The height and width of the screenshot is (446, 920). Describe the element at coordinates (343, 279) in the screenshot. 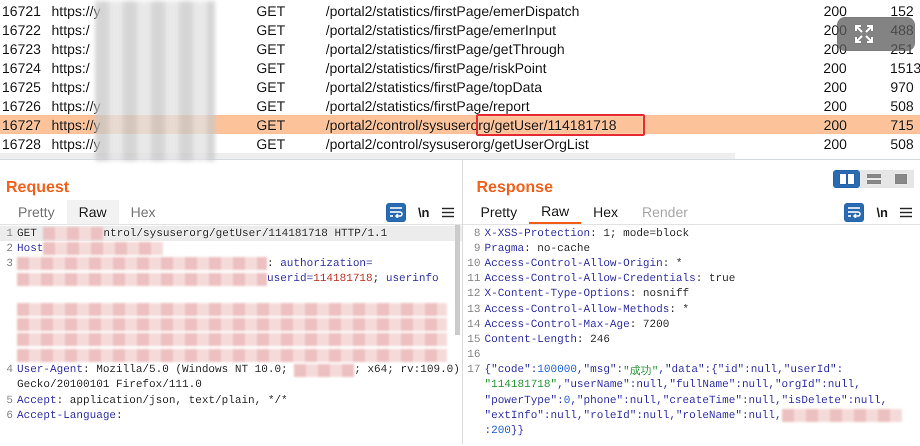

I see `code-text: 114181718` at that location.